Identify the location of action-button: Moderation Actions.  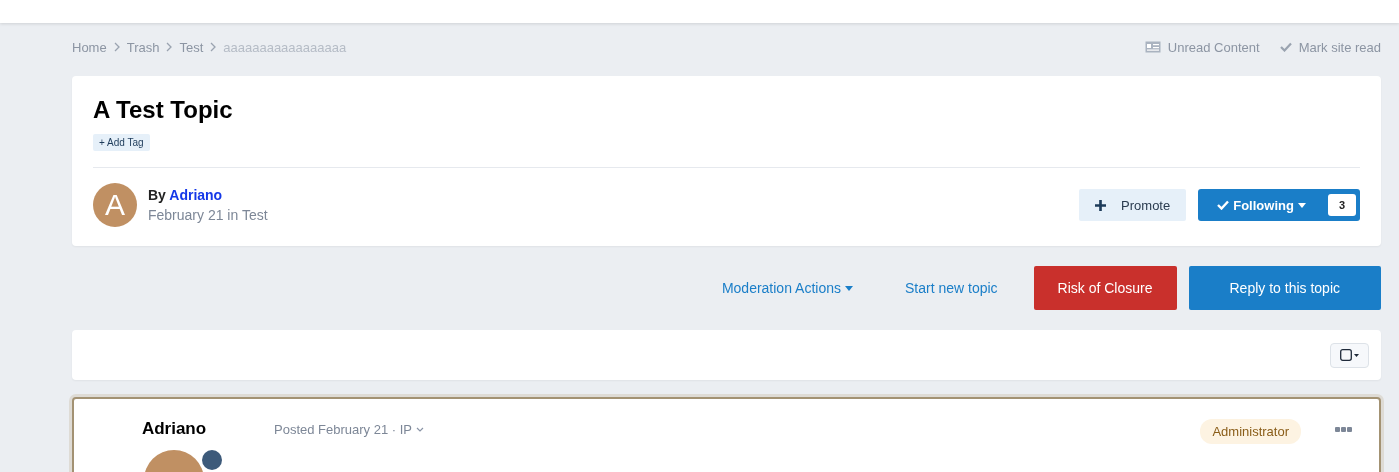
(787, 288).